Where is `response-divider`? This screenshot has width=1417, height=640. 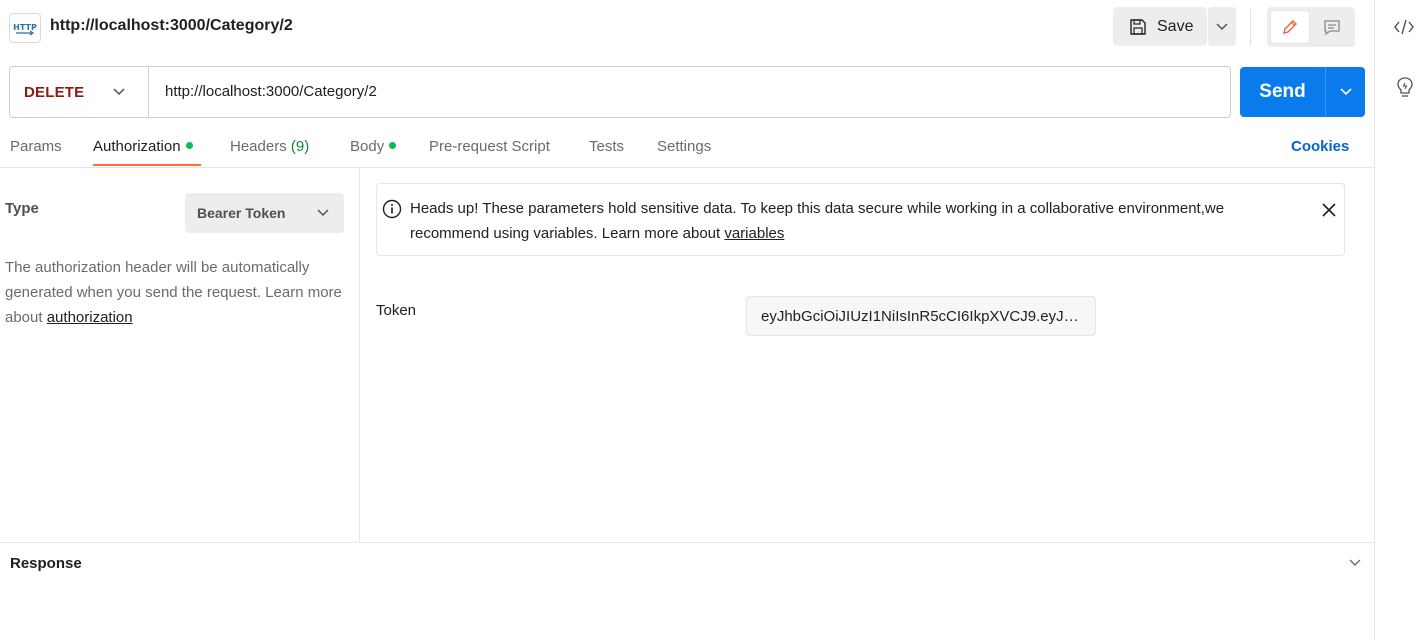
response-divider is located at coordinates (687, 542).